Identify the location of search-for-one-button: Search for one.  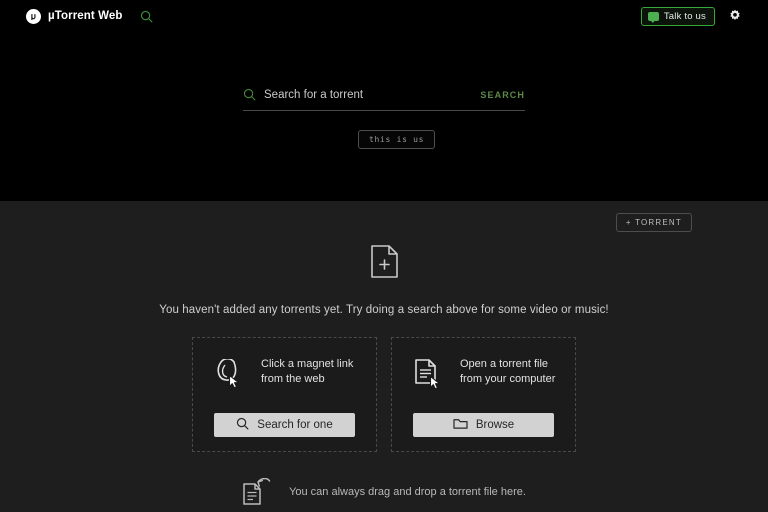
(284, 425).